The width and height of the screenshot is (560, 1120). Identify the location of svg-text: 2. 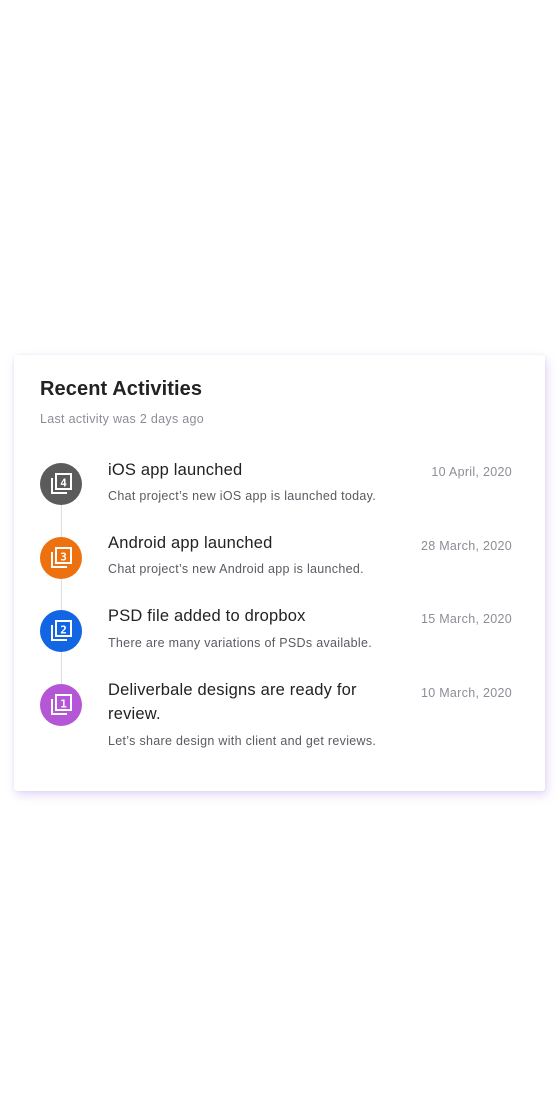
(63, 629).